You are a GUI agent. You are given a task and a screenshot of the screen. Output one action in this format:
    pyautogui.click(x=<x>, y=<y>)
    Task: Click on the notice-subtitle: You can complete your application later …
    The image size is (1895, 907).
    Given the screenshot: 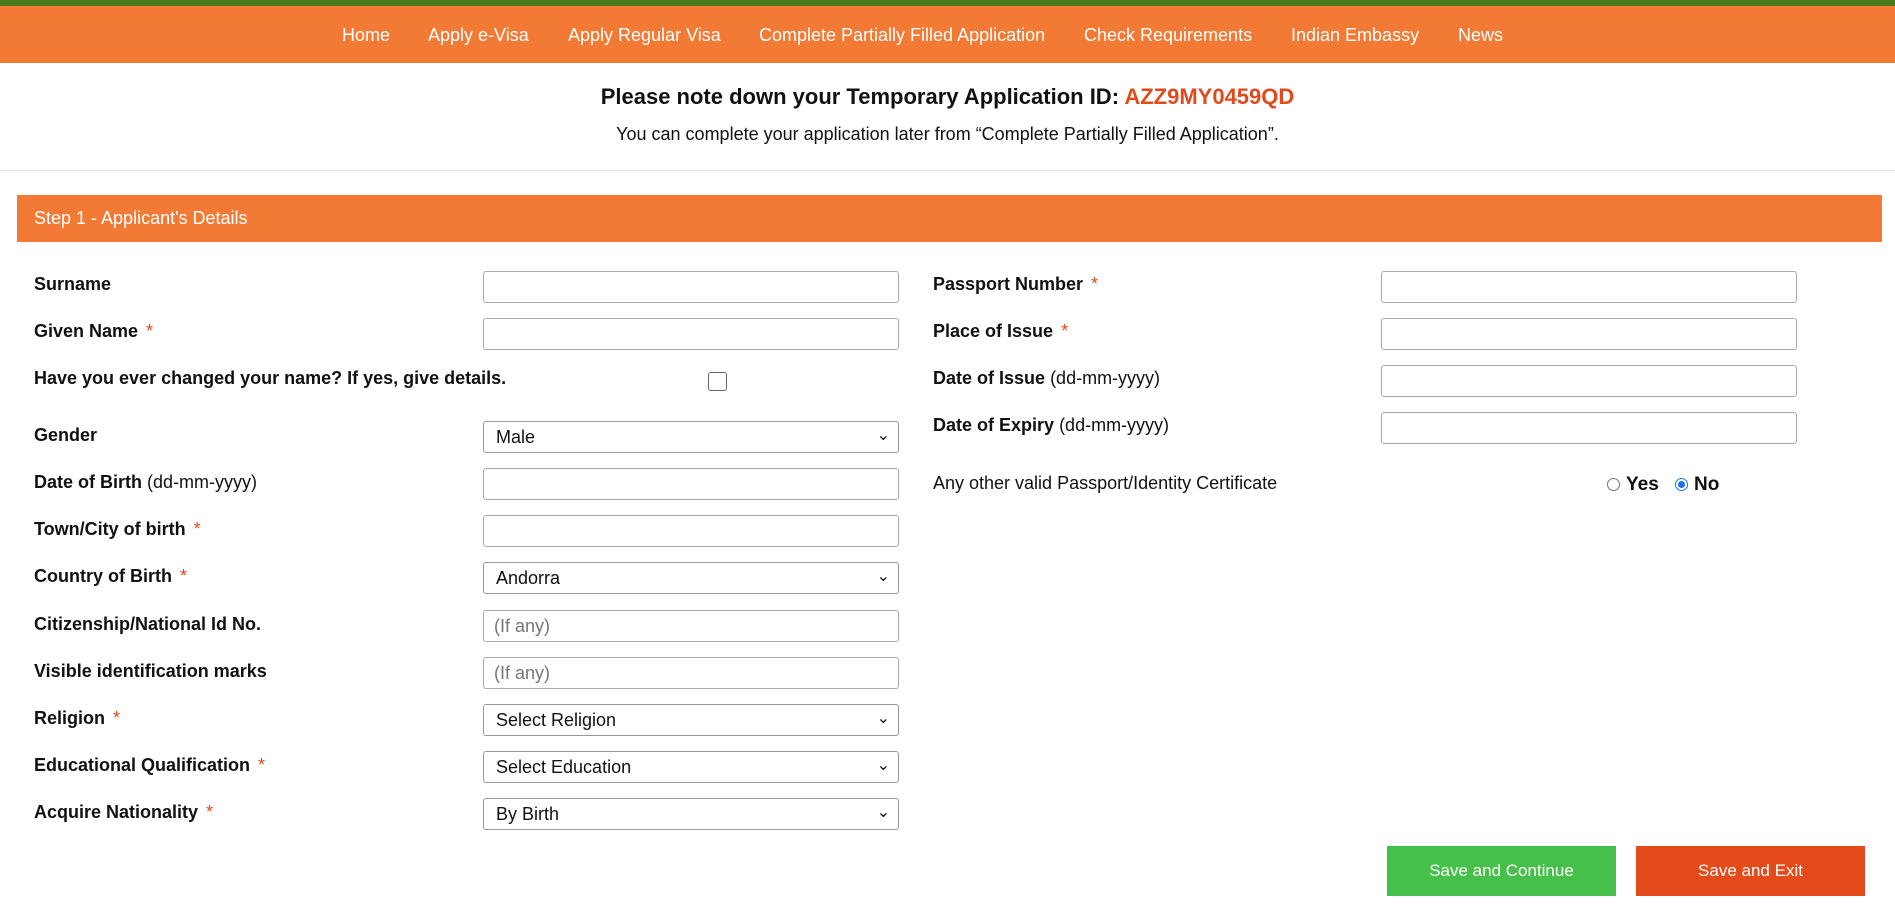 What is the action you would take?
    pyautogui.click(x=947, y=134)
    